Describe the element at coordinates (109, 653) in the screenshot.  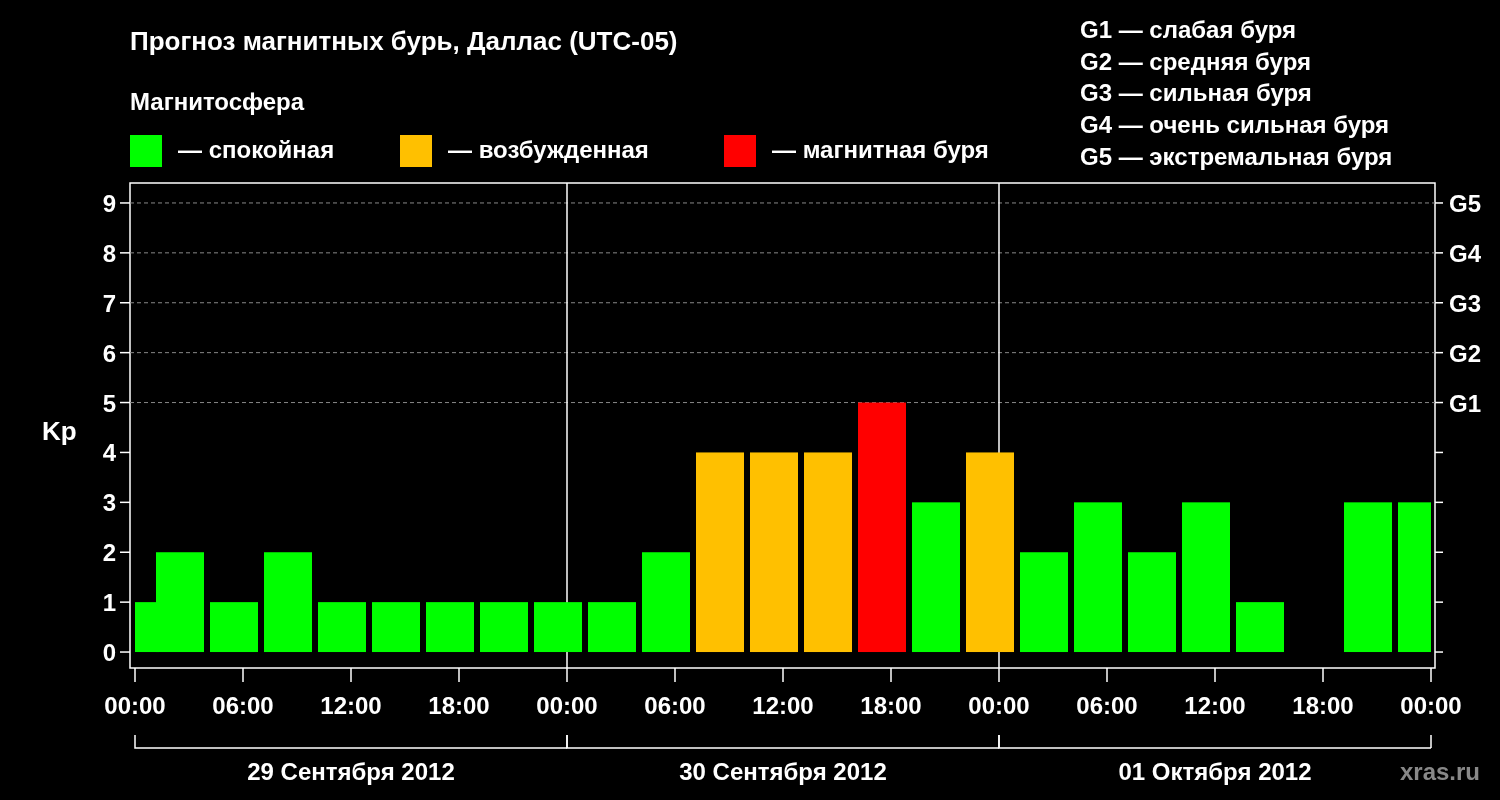
I see `y-tick-label: 0` at that location.